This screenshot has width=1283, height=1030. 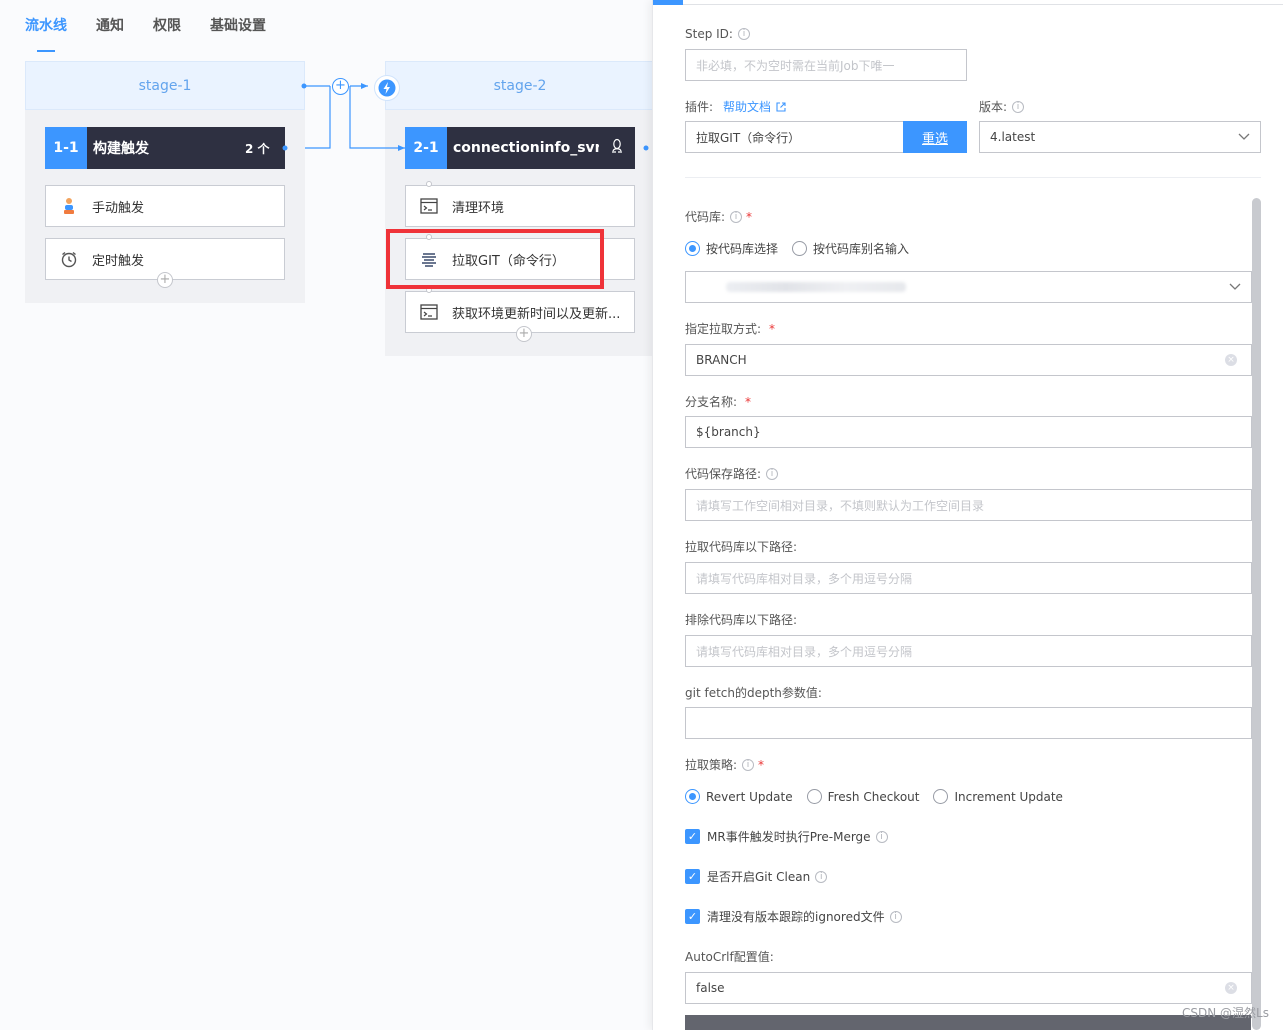 What do you see at coordinates (118, 261) in the screenshot?
I see `atom-label: 定时触发` at bounding box center [118, 261].